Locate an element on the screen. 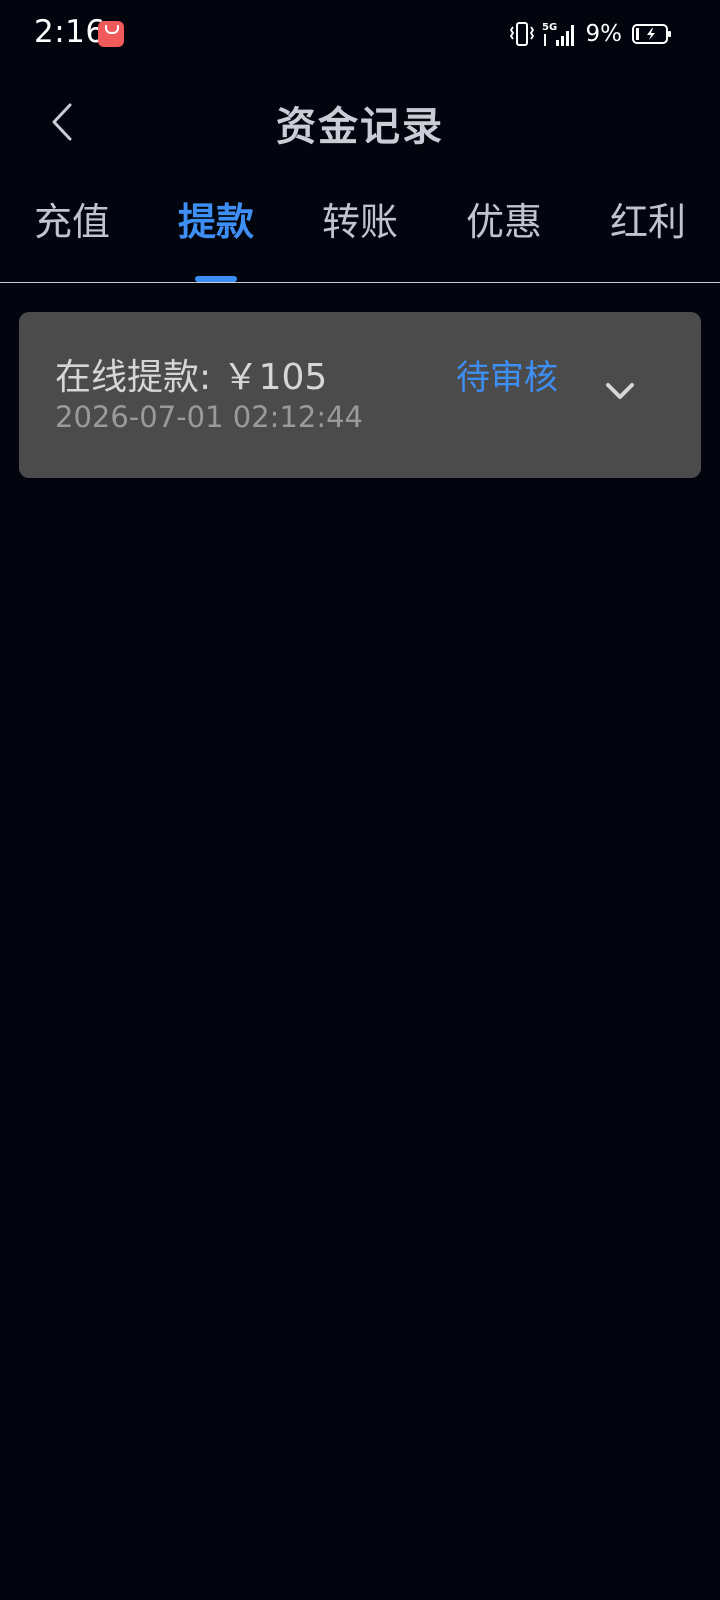 Image resolution: width=720 pixels, height=1600 pixels. battery-charging-icon is located at coordinates (651, 34).